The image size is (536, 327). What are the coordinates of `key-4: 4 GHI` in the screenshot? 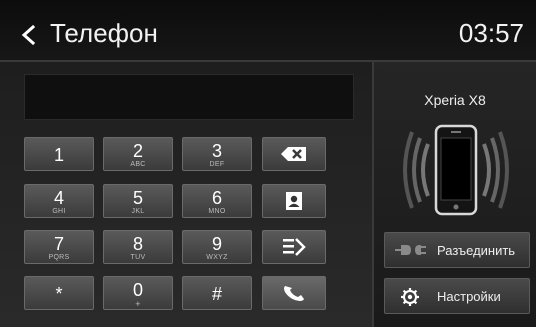 It's located at (59, 201).